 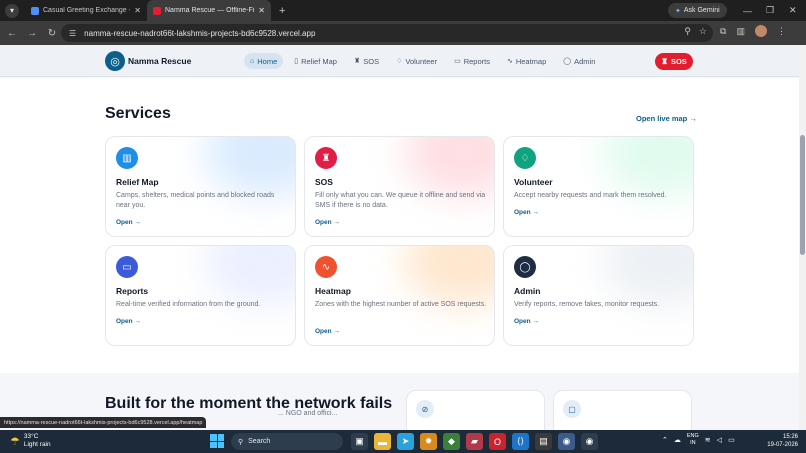 I want to click on card-title: Admin, so click(x=527, y=291).